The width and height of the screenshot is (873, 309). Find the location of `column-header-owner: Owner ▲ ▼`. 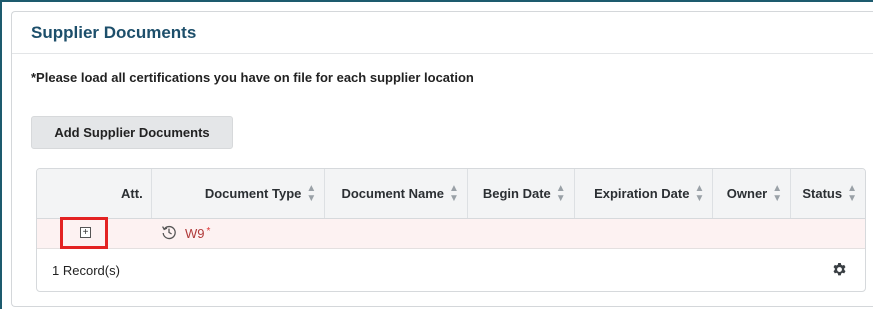

column-header-owner: Owner ▲ ▼ is located at coordinates (752, 193).